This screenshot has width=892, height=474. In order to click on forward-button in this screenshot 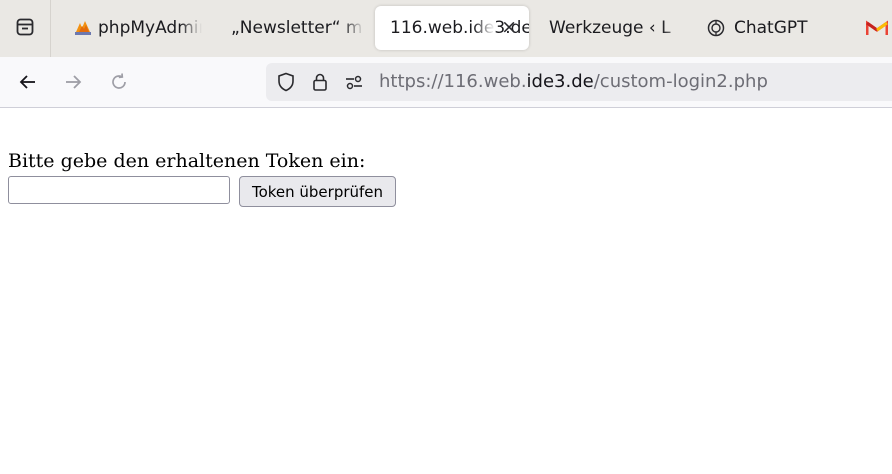, I will do `click(73, 82)`.